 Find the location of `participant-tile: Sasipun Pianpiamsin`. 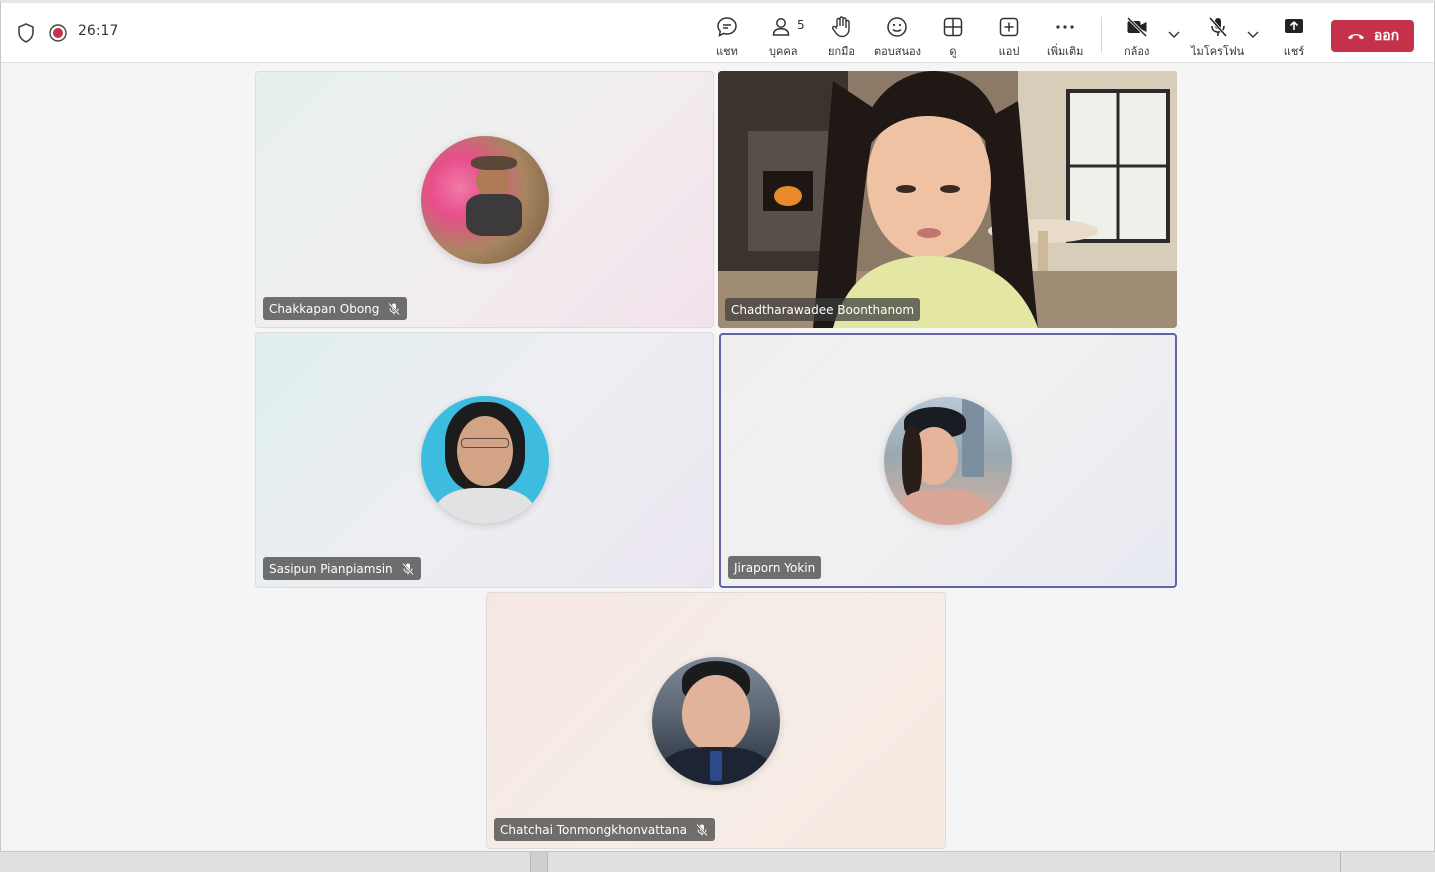

participant-tile: Sasipun Pianpiamsin is located at coordinates (484, 460).